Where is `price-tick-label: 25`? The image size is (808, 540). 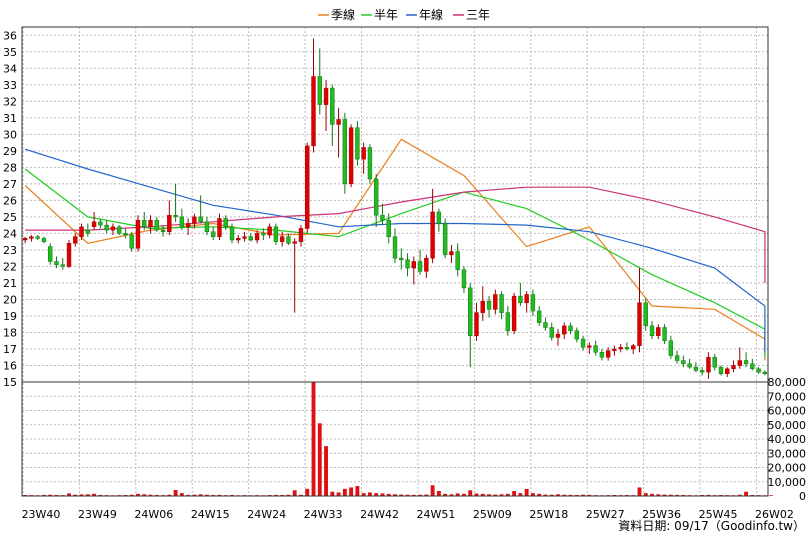 price-tick-label: 25 is located at coordinates (10, 217).